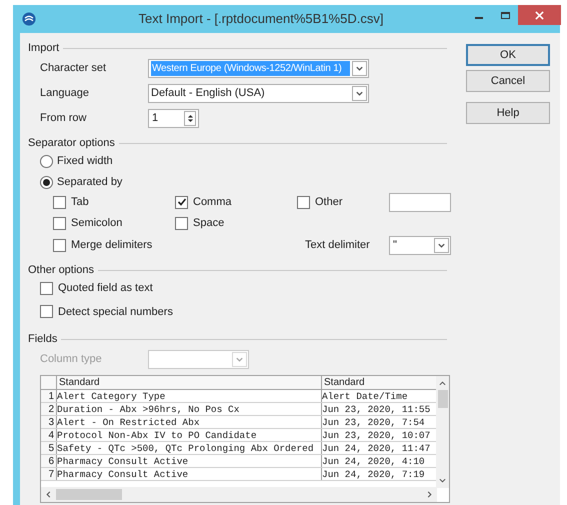 This screenshot has width=567, height=505. Describe the element at coordinates (337, 246) in the screenshot. I see `field-label: Text delimiter` at that location.